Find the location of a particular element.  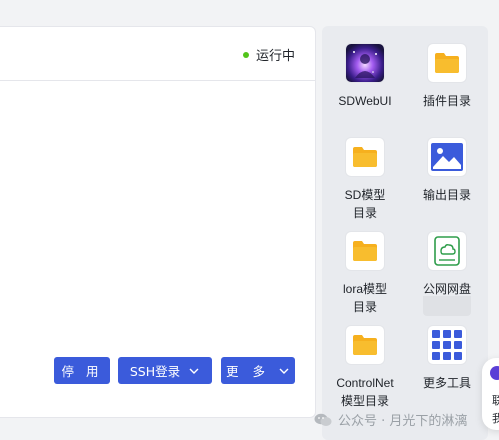

hover-shade is located at coordinates (447, 306).